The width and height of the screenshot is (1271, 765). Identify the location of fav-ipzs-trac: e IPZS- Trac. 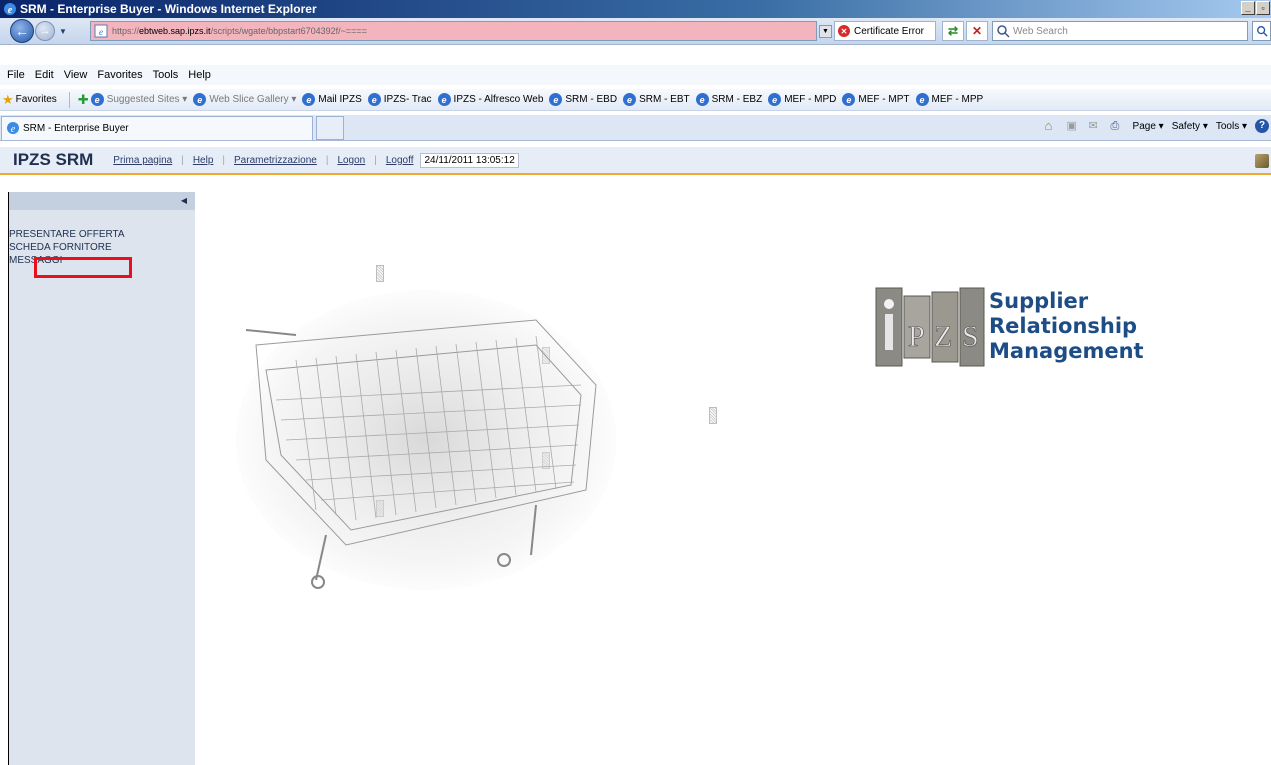
(399, 99).